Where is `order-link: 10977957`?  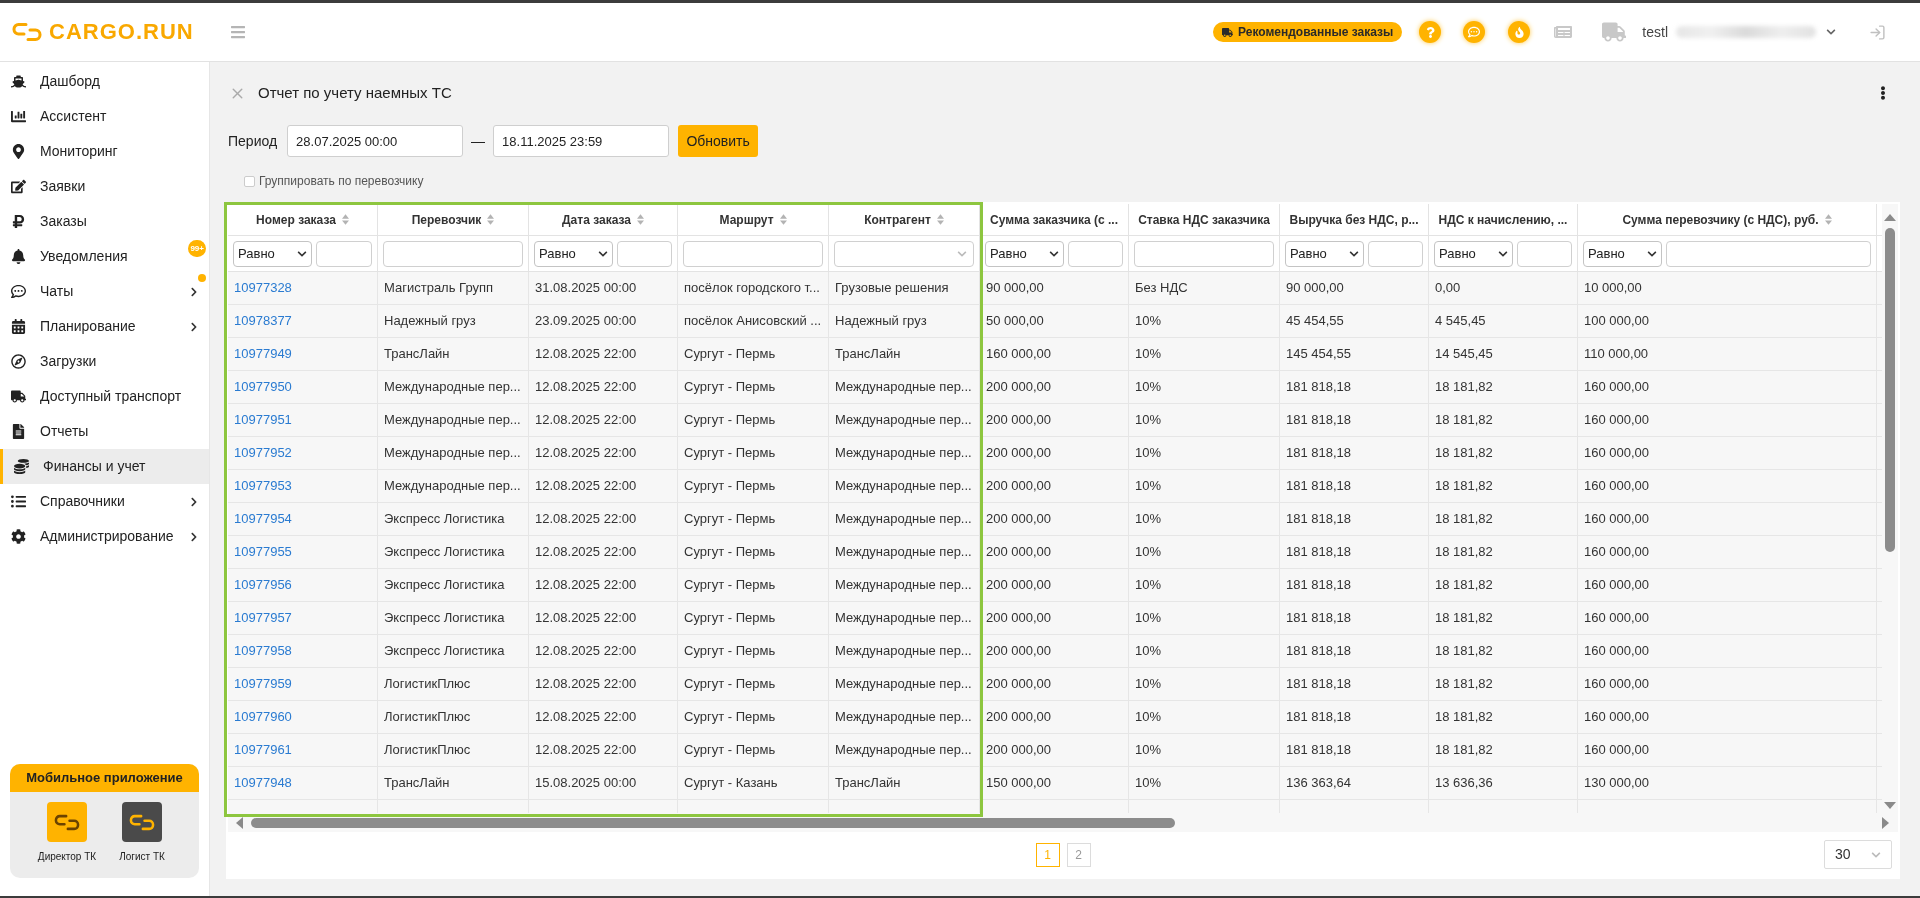
order-link: 10977957 is located at coordinates (263, 618).